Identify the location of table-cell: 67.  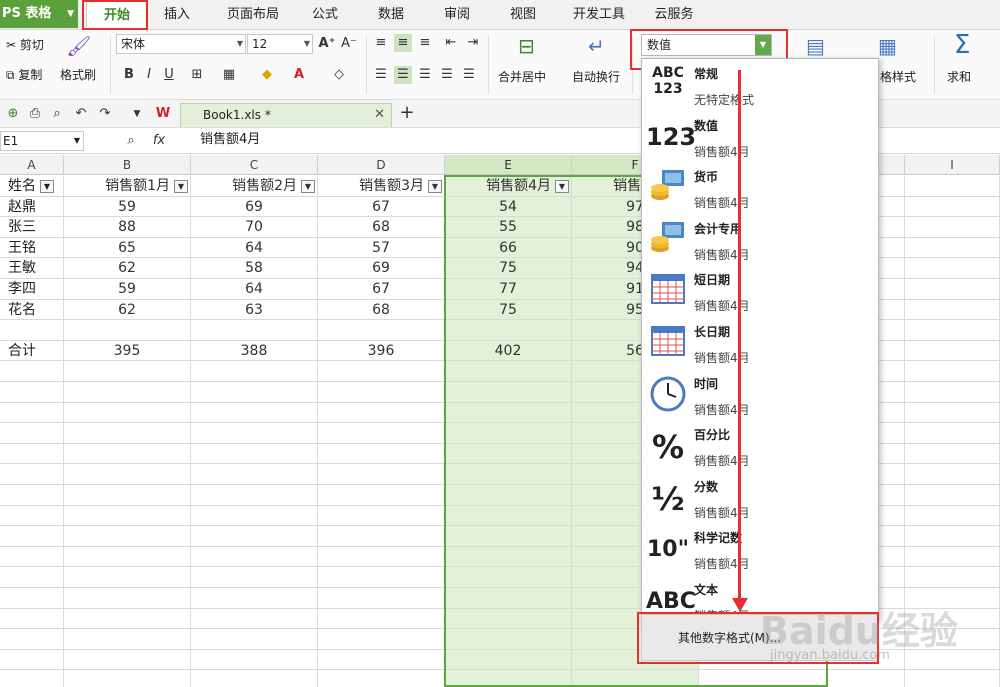
(381, 289).